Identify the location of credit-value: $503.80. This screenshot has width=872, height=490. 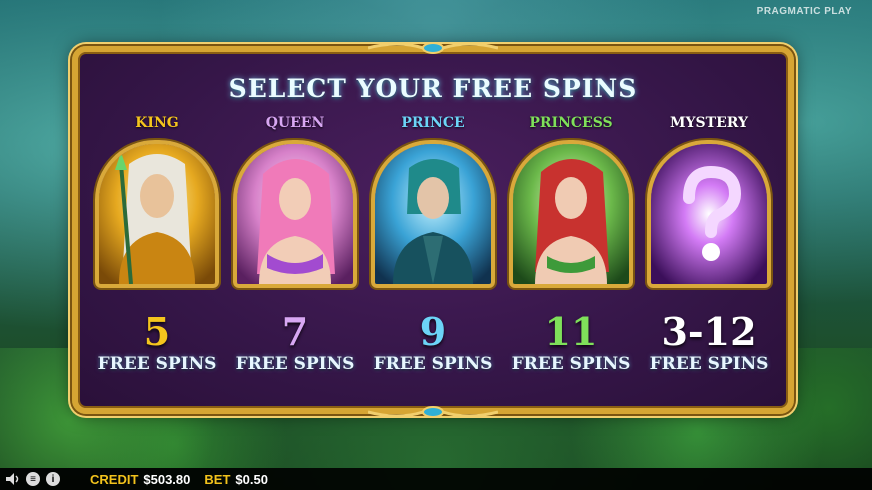
(167, 479).